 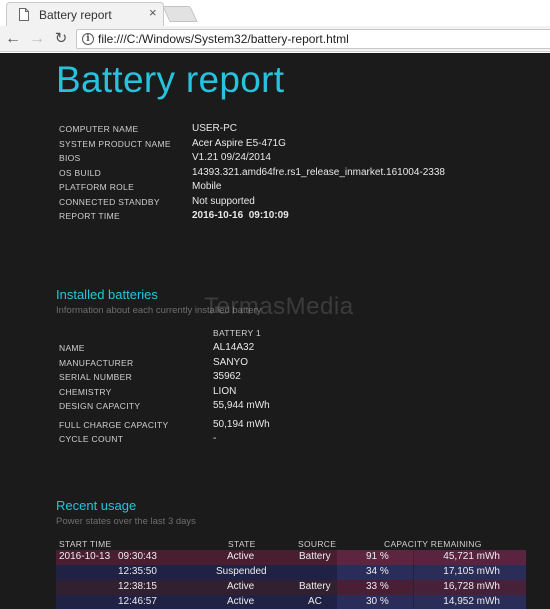 What do you see at coordinates (225, 391) in the screenshot?
I see `battery-value: LION` at bounding box center [225, 391].